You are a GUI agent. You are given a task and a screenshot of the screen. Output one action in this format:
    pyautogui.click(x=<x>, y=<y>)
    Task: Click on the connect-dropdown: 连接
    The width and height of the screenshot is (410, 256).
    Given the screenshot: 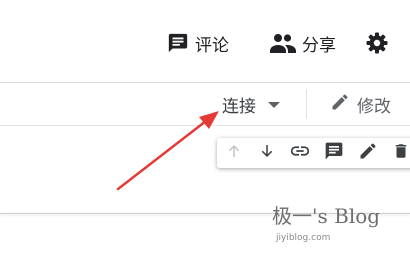 What is the action you would take?
    pyautogui.click(x=251, y=105)
    